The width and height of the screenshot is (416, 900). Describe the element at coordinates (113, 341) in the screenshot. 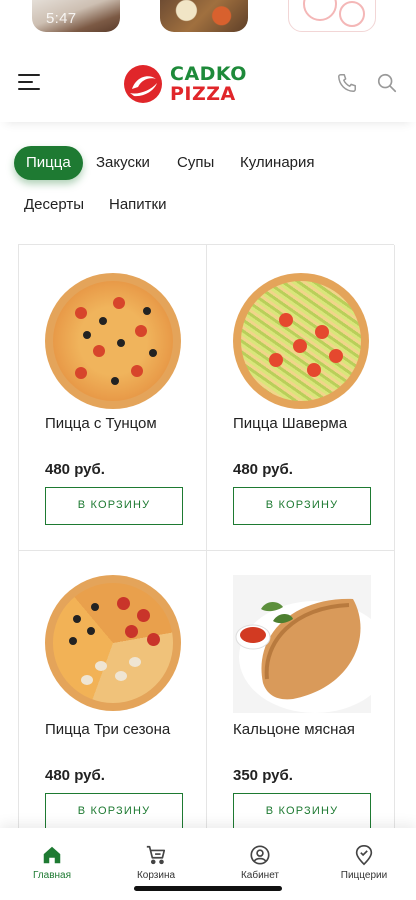

I see `product-image-tuna-pizza` at that location.